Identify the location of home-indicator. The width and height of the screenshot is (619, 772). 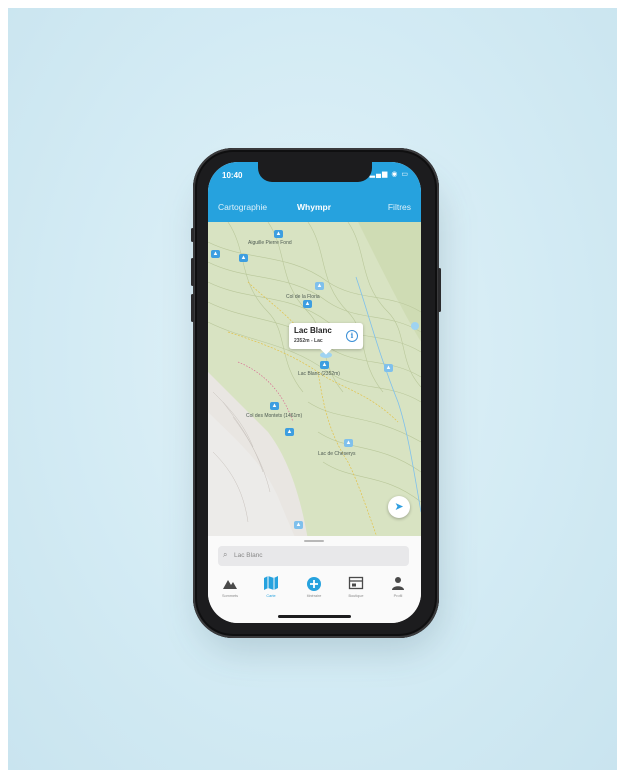
(314, 616).